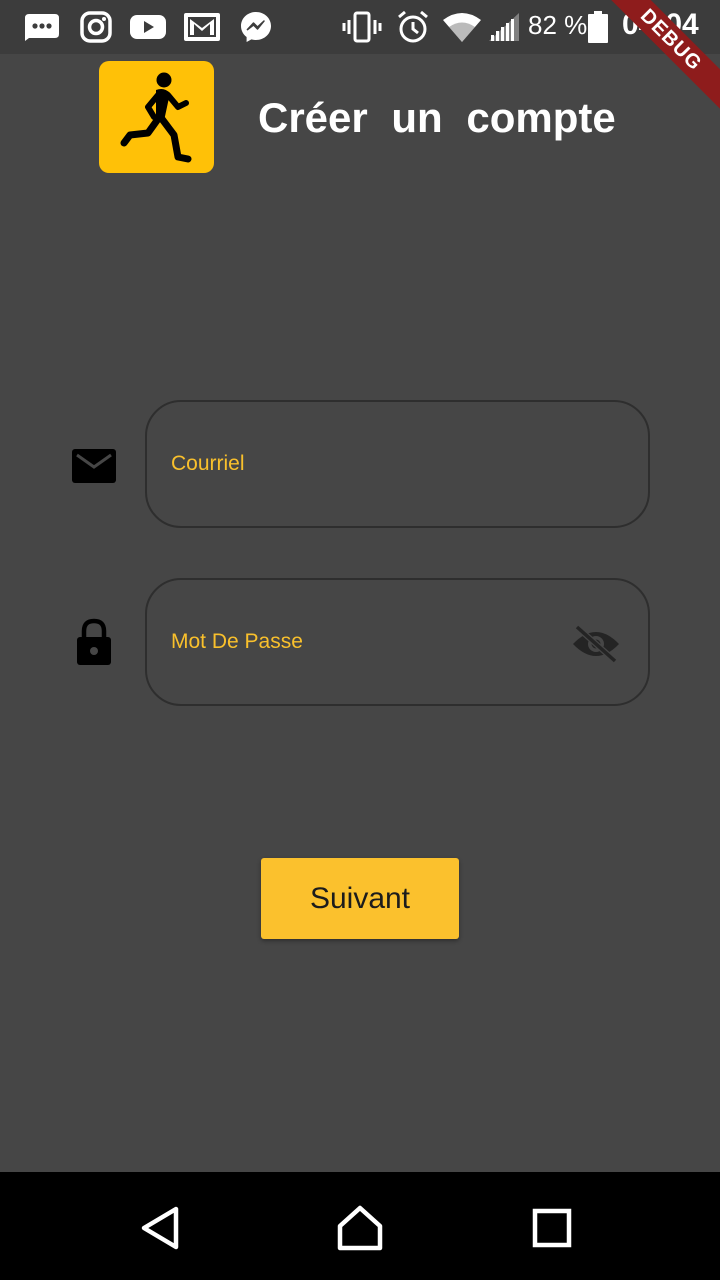 This screenshot has height=1280, width=720. I want to click on email-field, so click(397, 464).